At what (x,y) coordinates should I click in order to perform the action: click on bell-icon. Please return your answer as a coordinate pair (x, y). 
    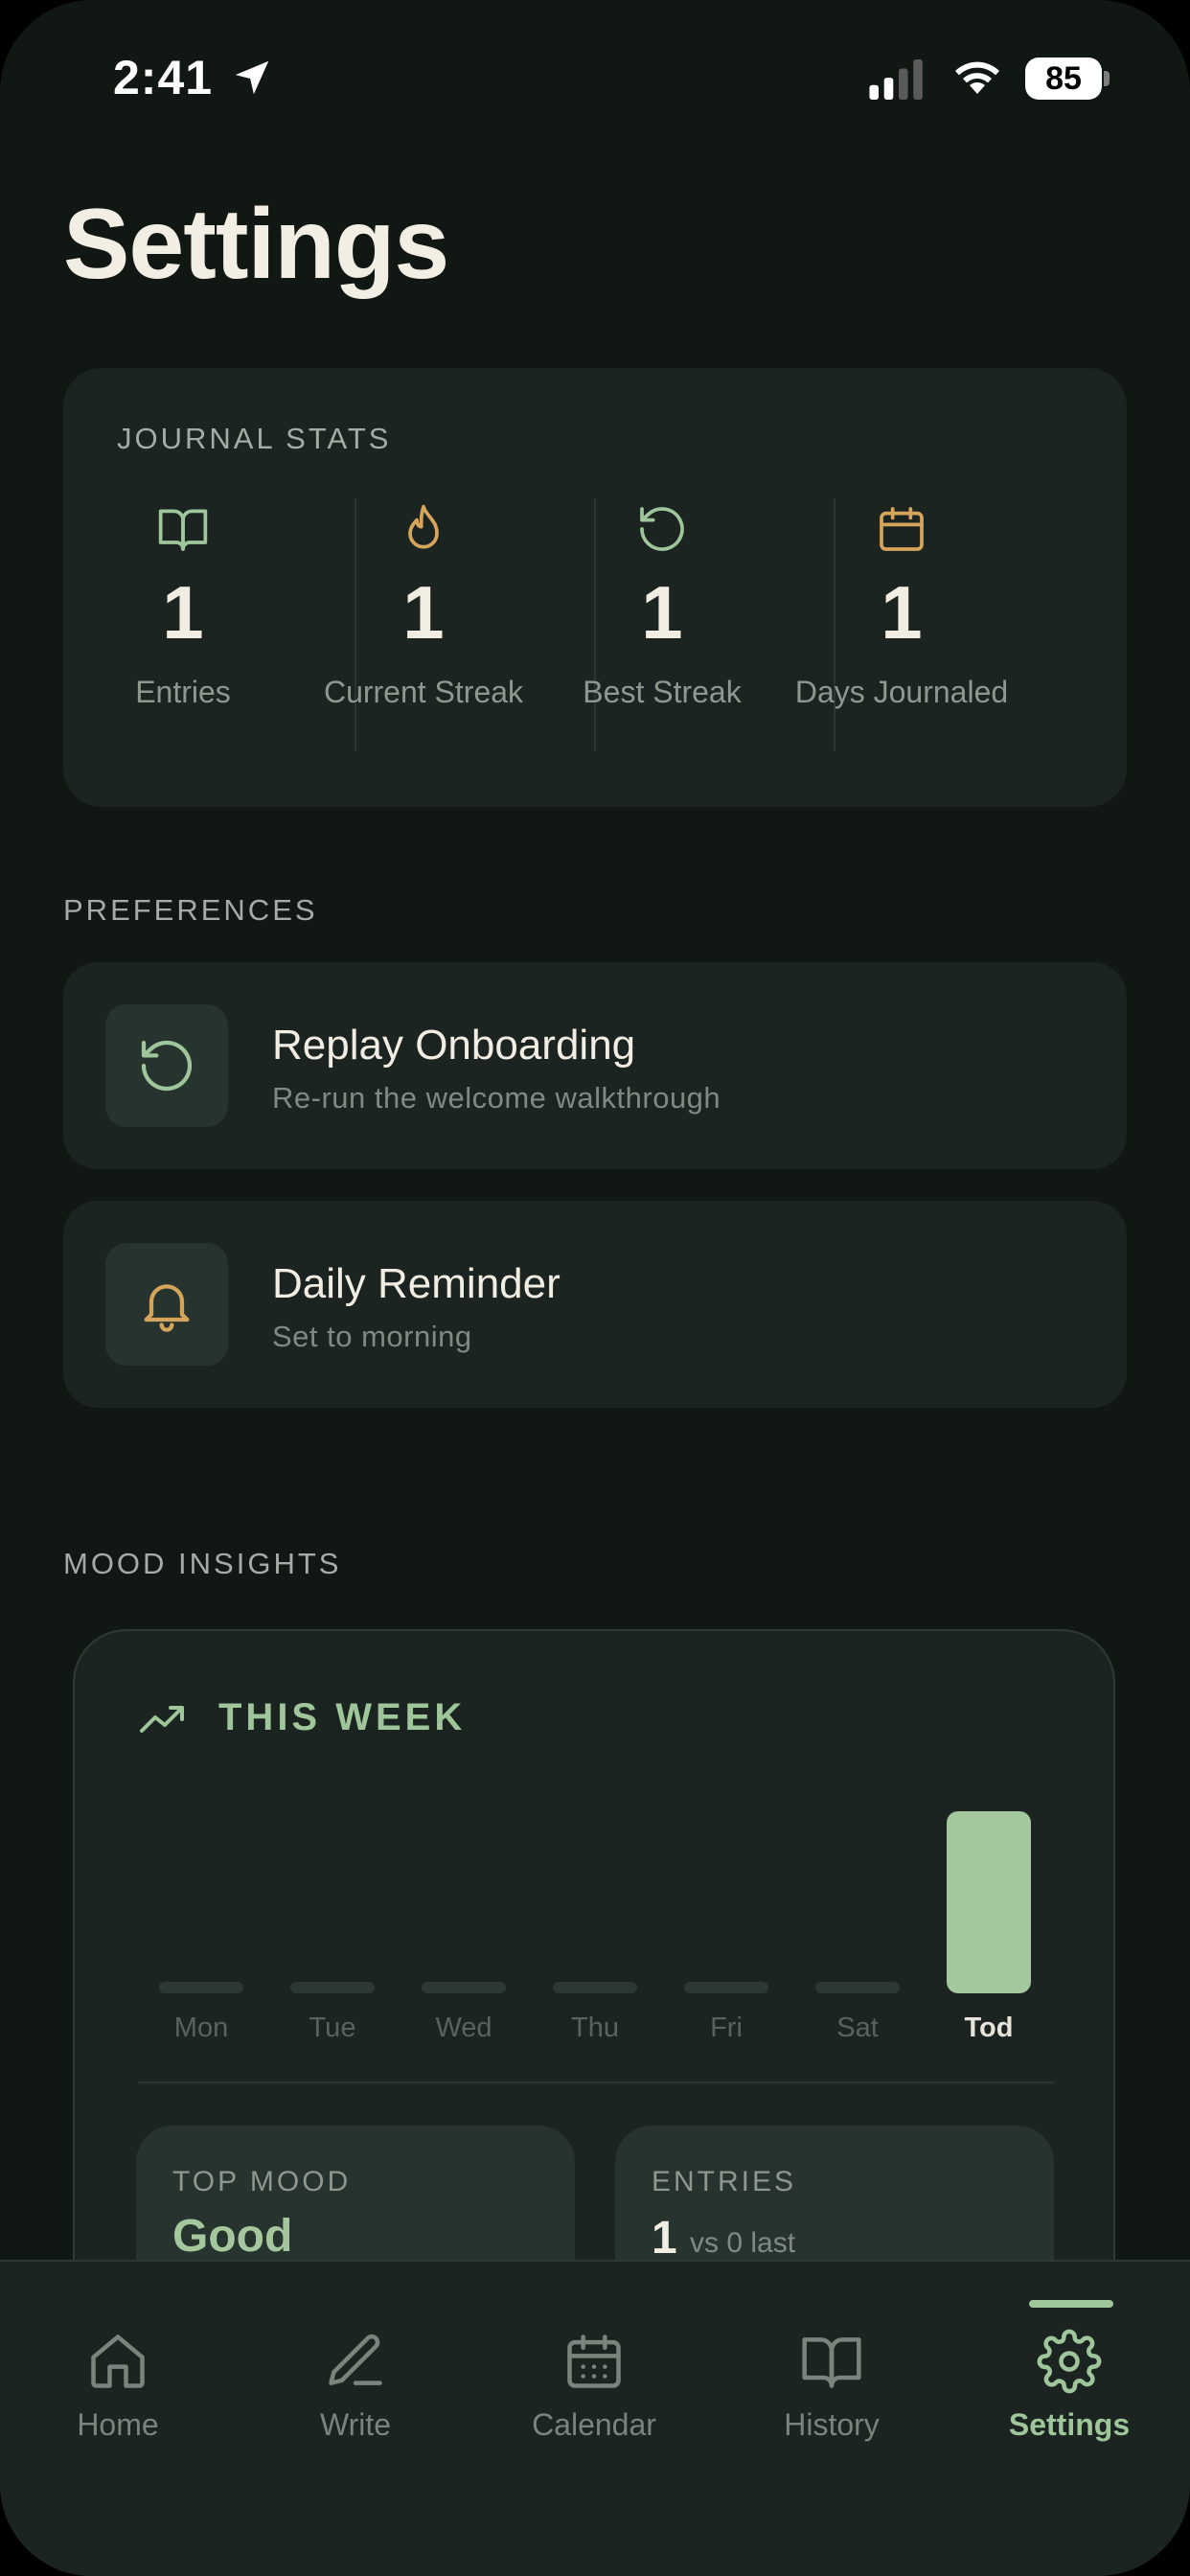
    Looking at the image, I should click on (167, 1308).